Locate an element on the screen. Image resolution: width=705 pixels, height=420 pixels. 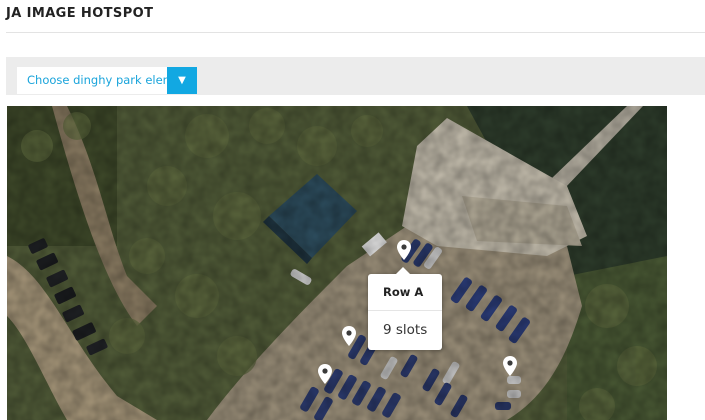
hotspot-tooltip: Row A 9 slots is located at coordinates (405, 308).